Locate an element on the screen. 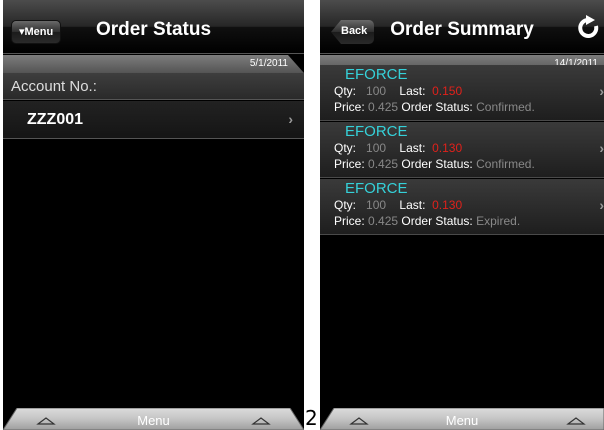  date-bar: 5/1/2011 is located at coordinates (153, 64).